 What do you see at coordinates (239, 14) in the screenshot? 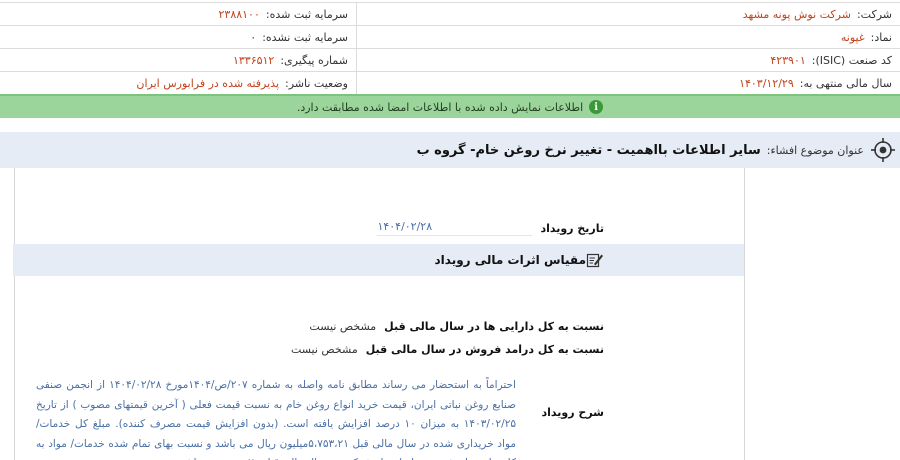
I see `registered-capital-value: ۲۳۸۸۱۰۰` at bounding box center [239, 14].